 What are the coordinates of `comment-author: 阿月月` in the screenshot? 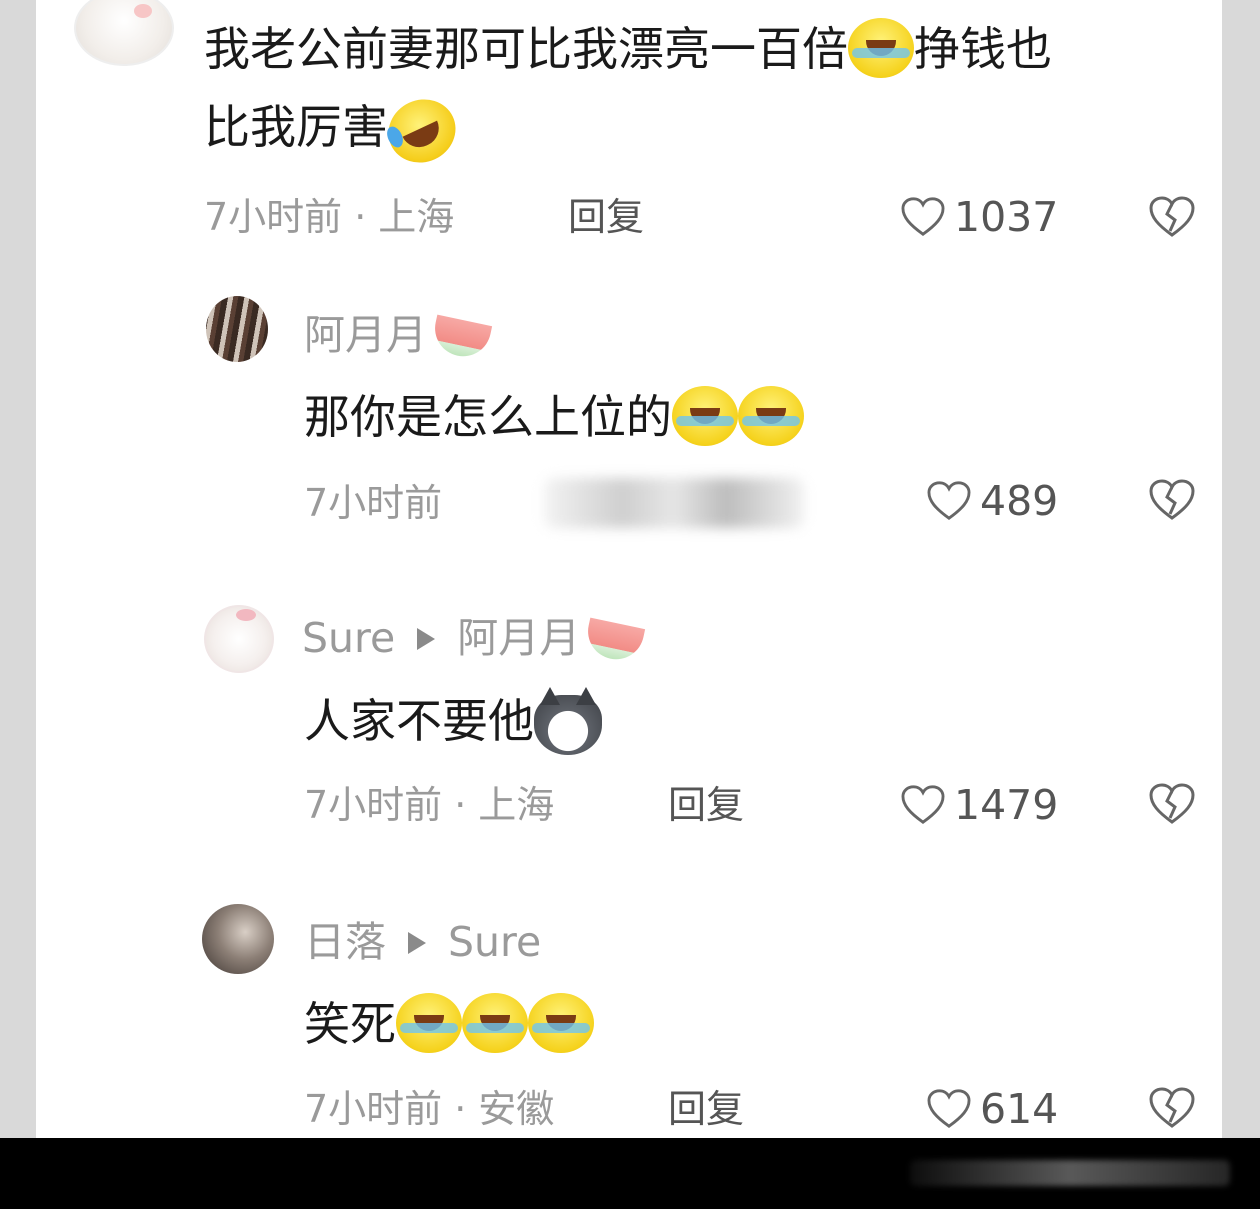 It's located at (398, 338).